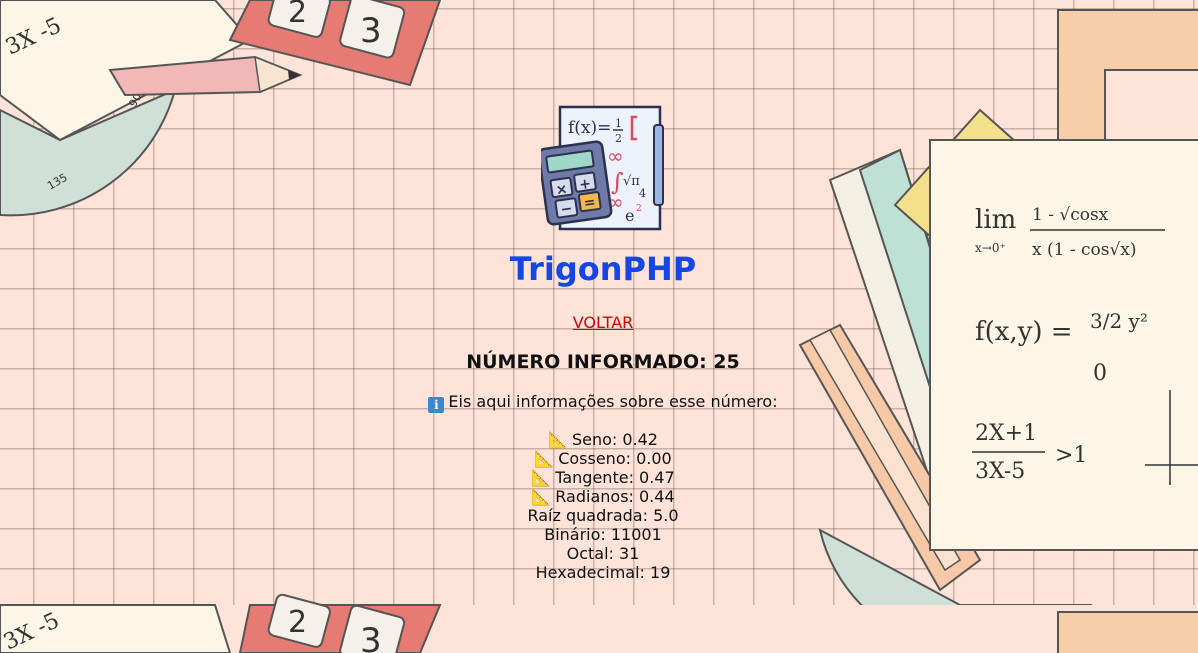 The image size is (1198, 653). I want to click on number-heading: NÚMERO INFORMADO: 25, so click(603, 362).